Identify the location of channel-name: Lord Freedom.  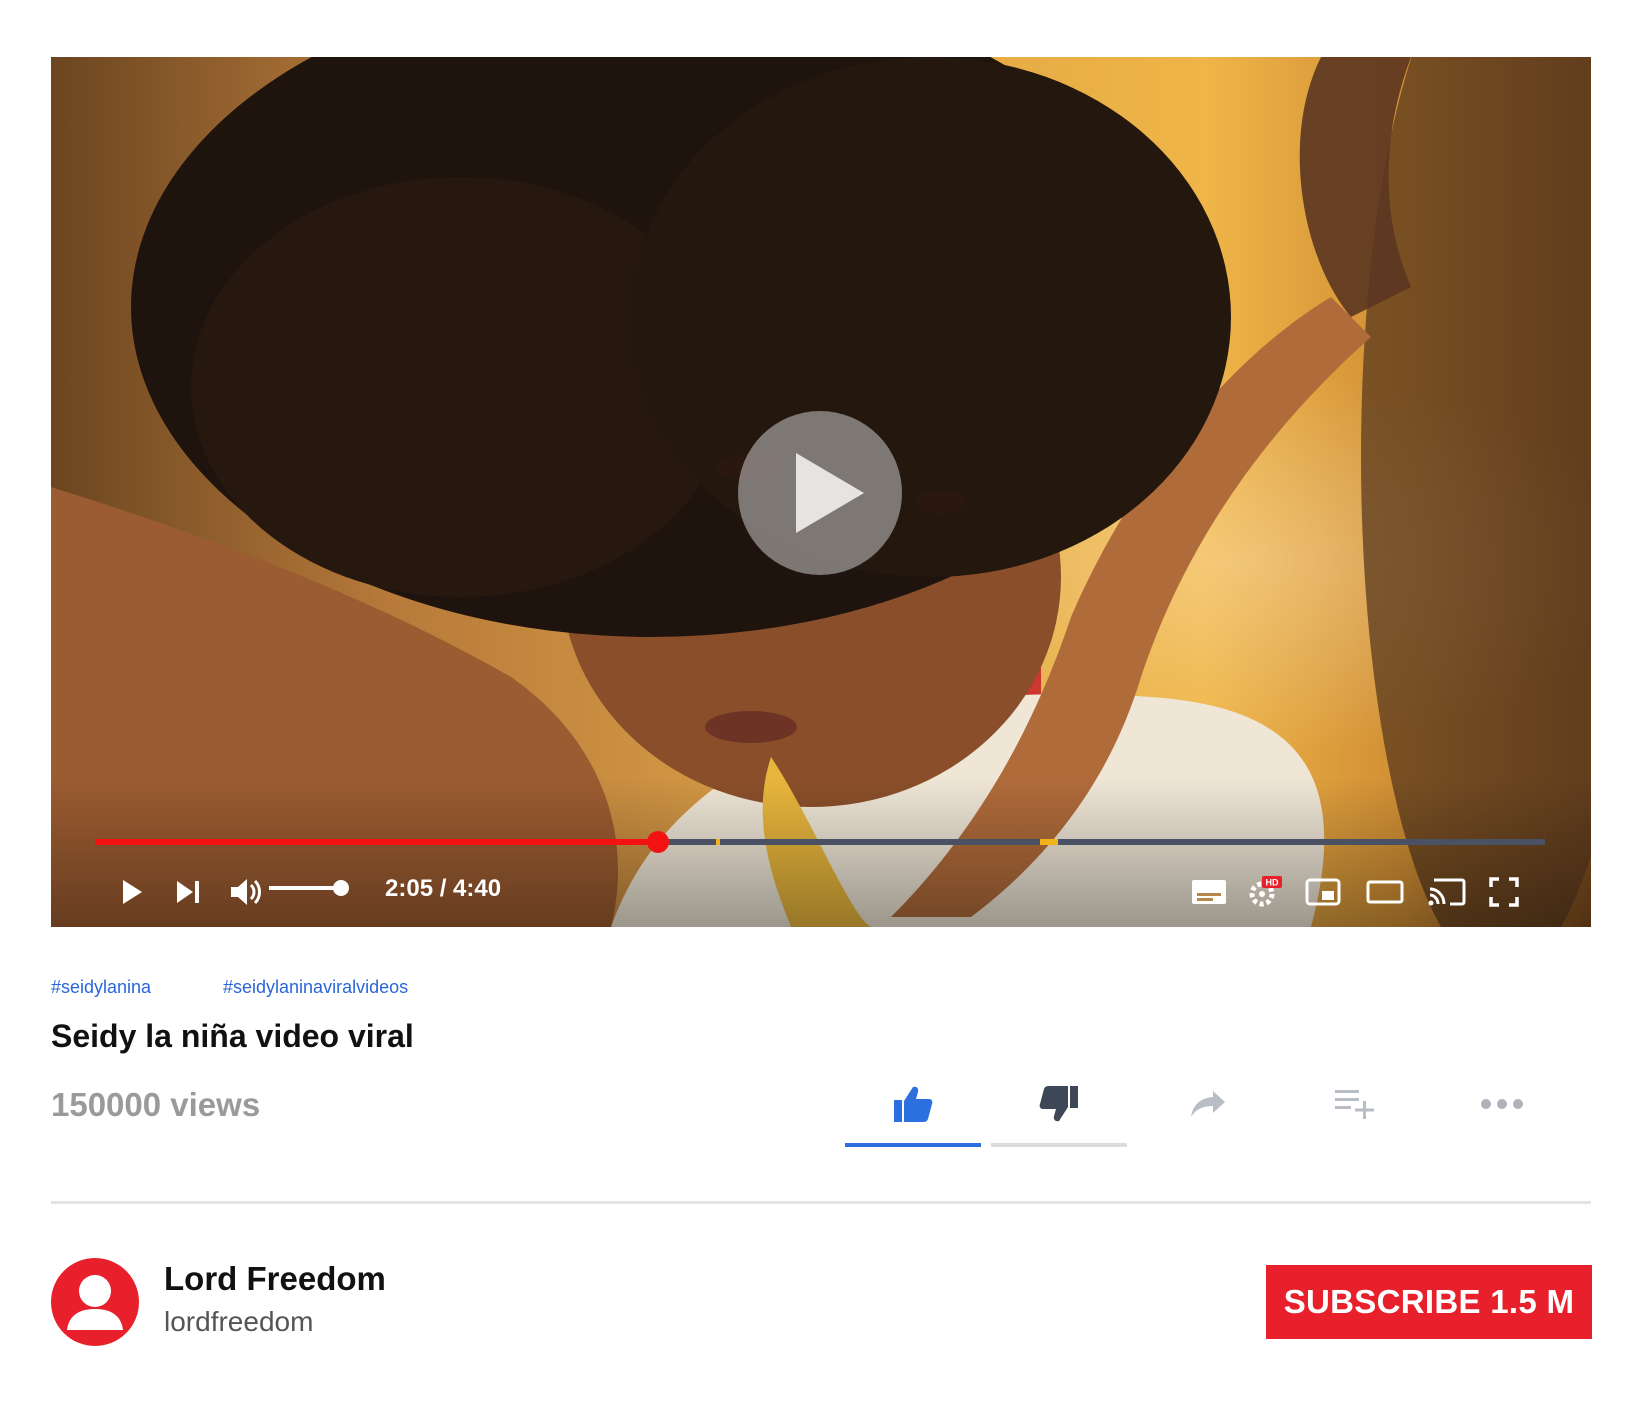
(275, 1279).